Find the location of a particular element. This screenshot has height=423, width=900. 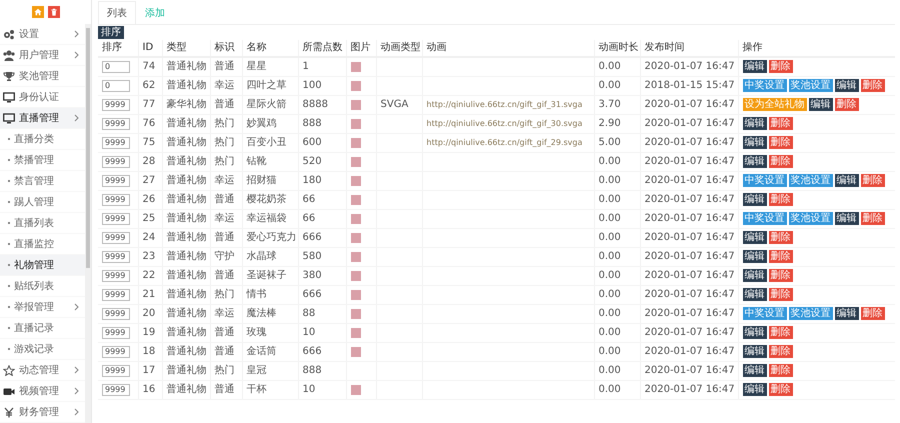

delete-button is located at coordinates (54, 12).